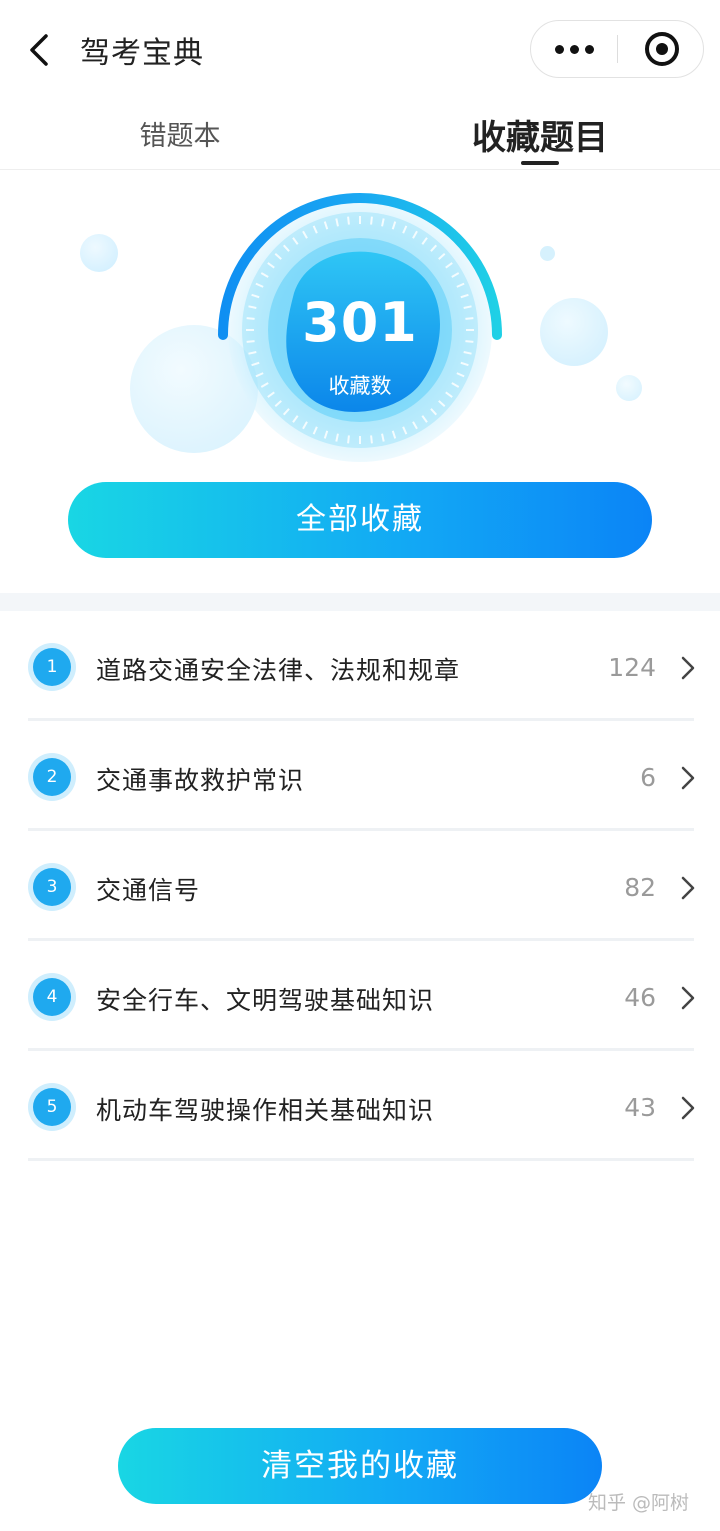  I want to click on favorites-count: 301, so click(360, 322).